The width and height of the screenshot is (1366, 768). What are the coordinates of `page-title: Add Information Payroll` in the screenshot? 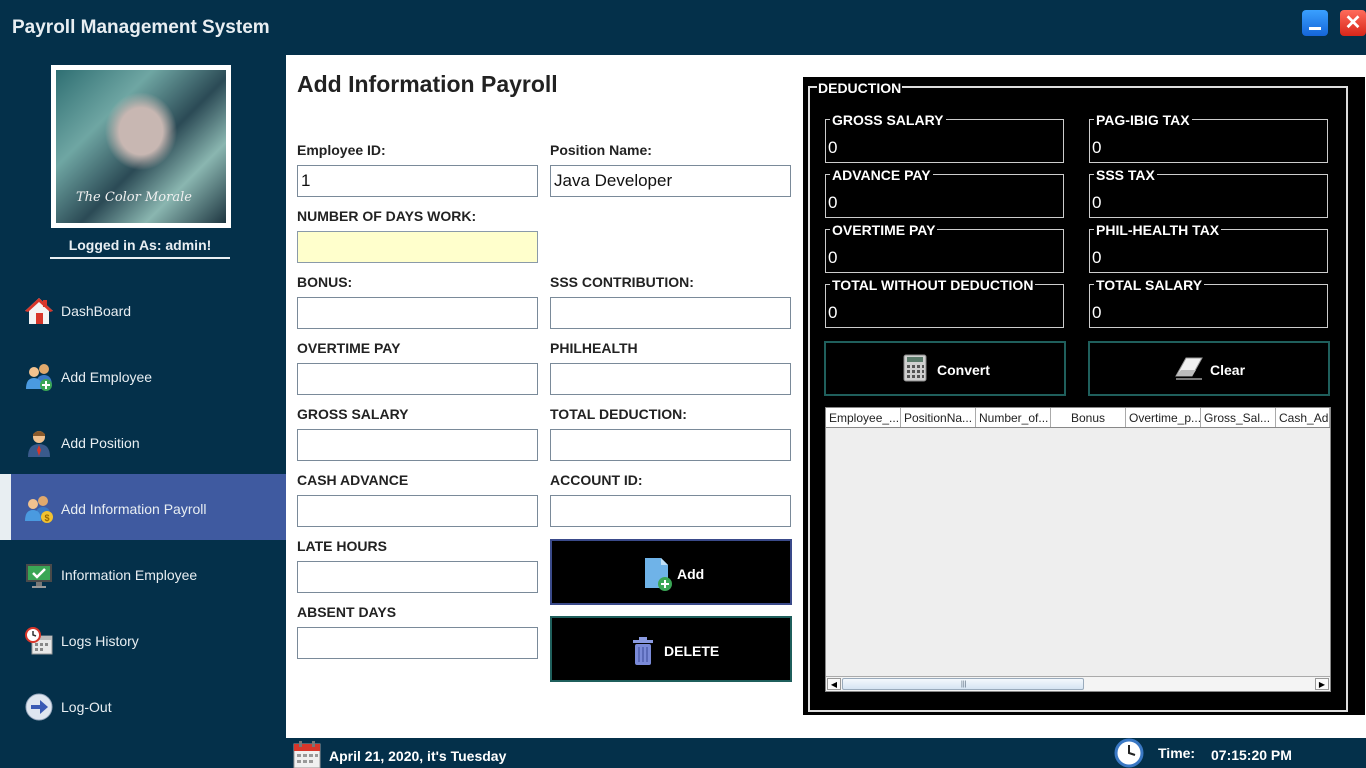 It's located at (427, 84).